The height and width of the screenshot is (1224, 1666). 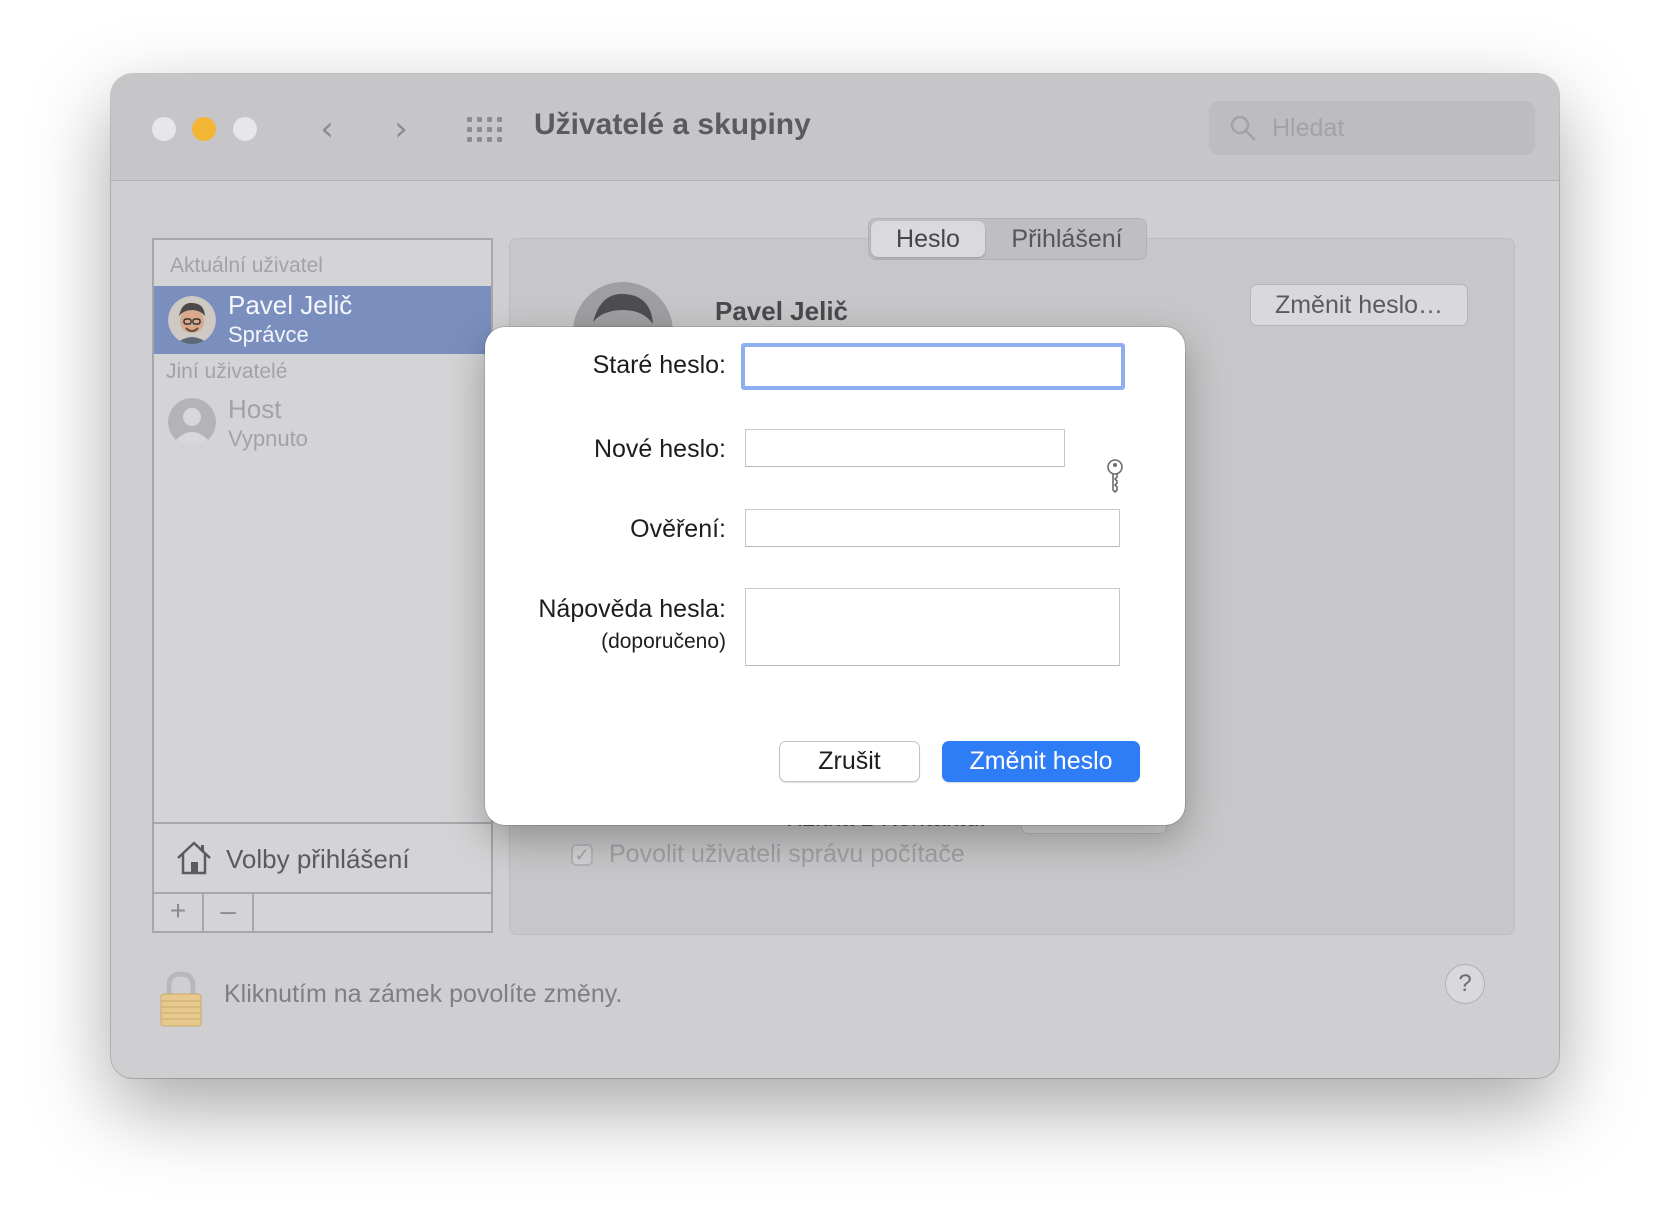 What do you see at coordinates (659, 449) in the screenshot?
I see `new-password-label: Nové heslo:` at bounding box center [659, 449].